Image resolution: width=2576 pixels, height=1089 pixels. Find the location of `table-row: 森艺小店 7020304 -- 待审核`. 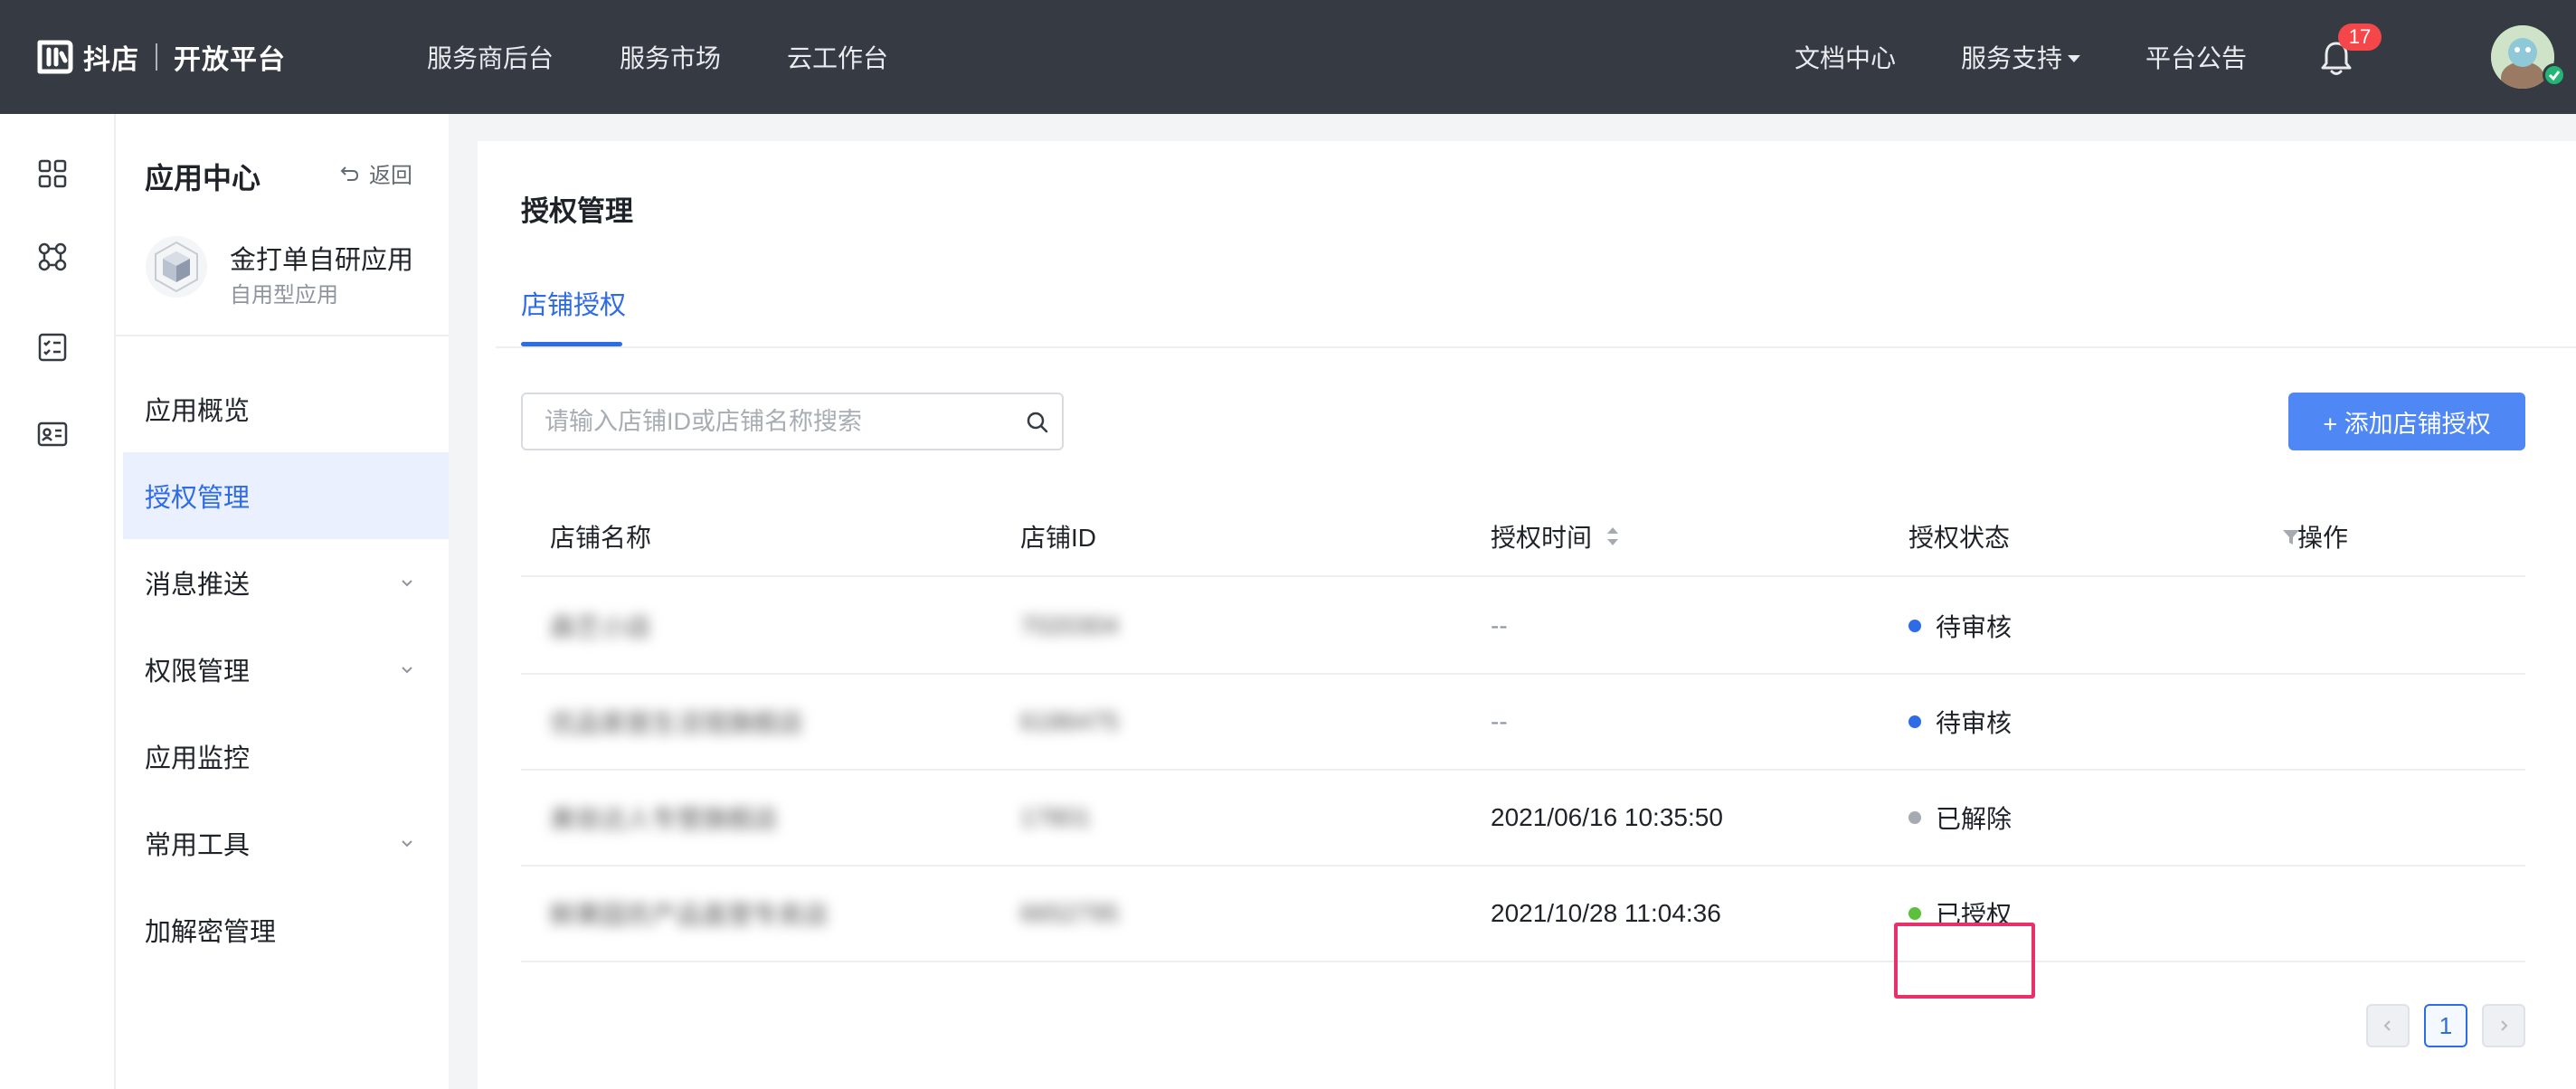

table-row: 森艺小店 7020304 -- 待审核 is located at coordinates (1523, 627).